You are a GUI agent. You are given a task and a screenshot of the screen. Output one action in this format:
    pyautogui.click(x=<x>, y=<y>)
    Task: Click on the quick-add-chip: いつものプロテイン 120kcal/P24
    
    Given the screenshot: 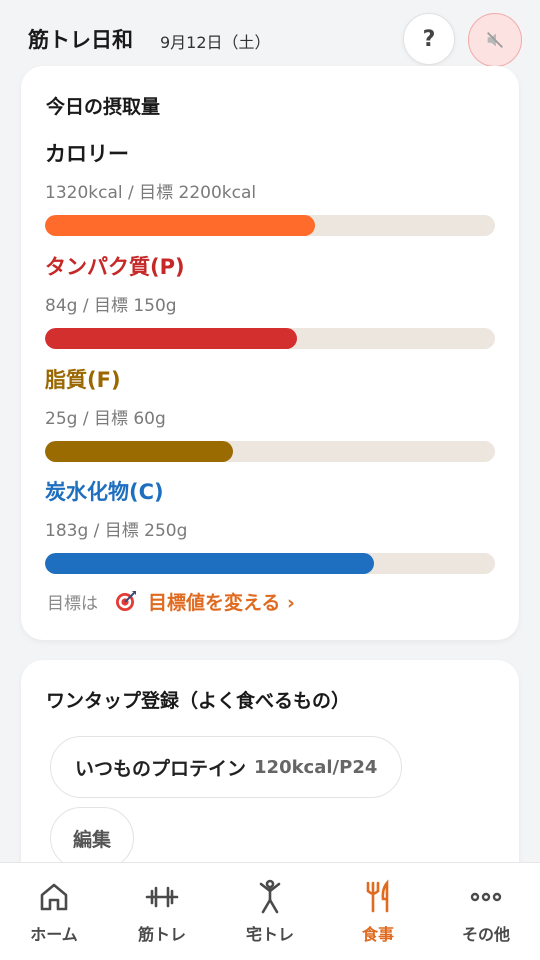 What is the action you would take?
    pyautogui.click(x=226, y=767)
    